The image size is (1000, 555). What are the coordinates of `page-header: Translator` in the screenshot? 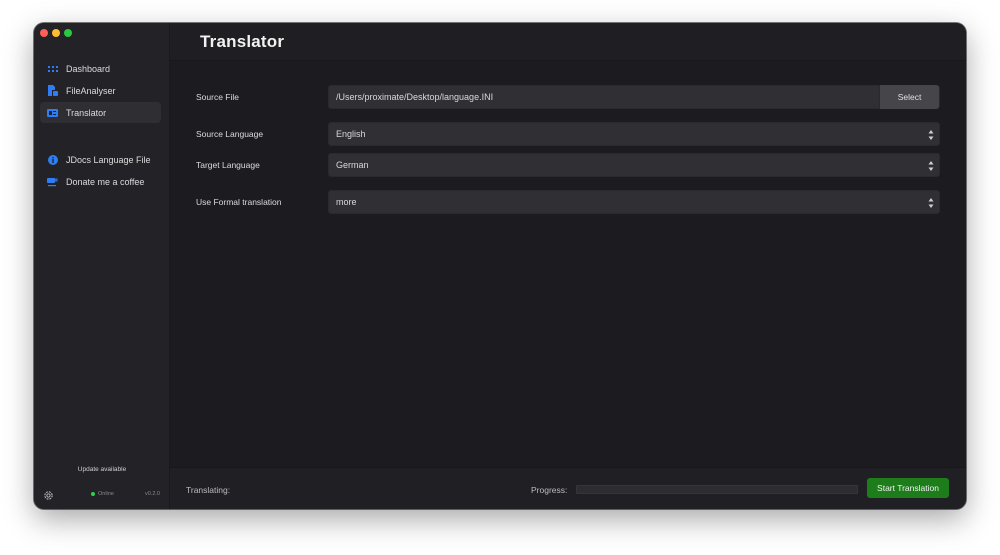 It's located at (568, 42).